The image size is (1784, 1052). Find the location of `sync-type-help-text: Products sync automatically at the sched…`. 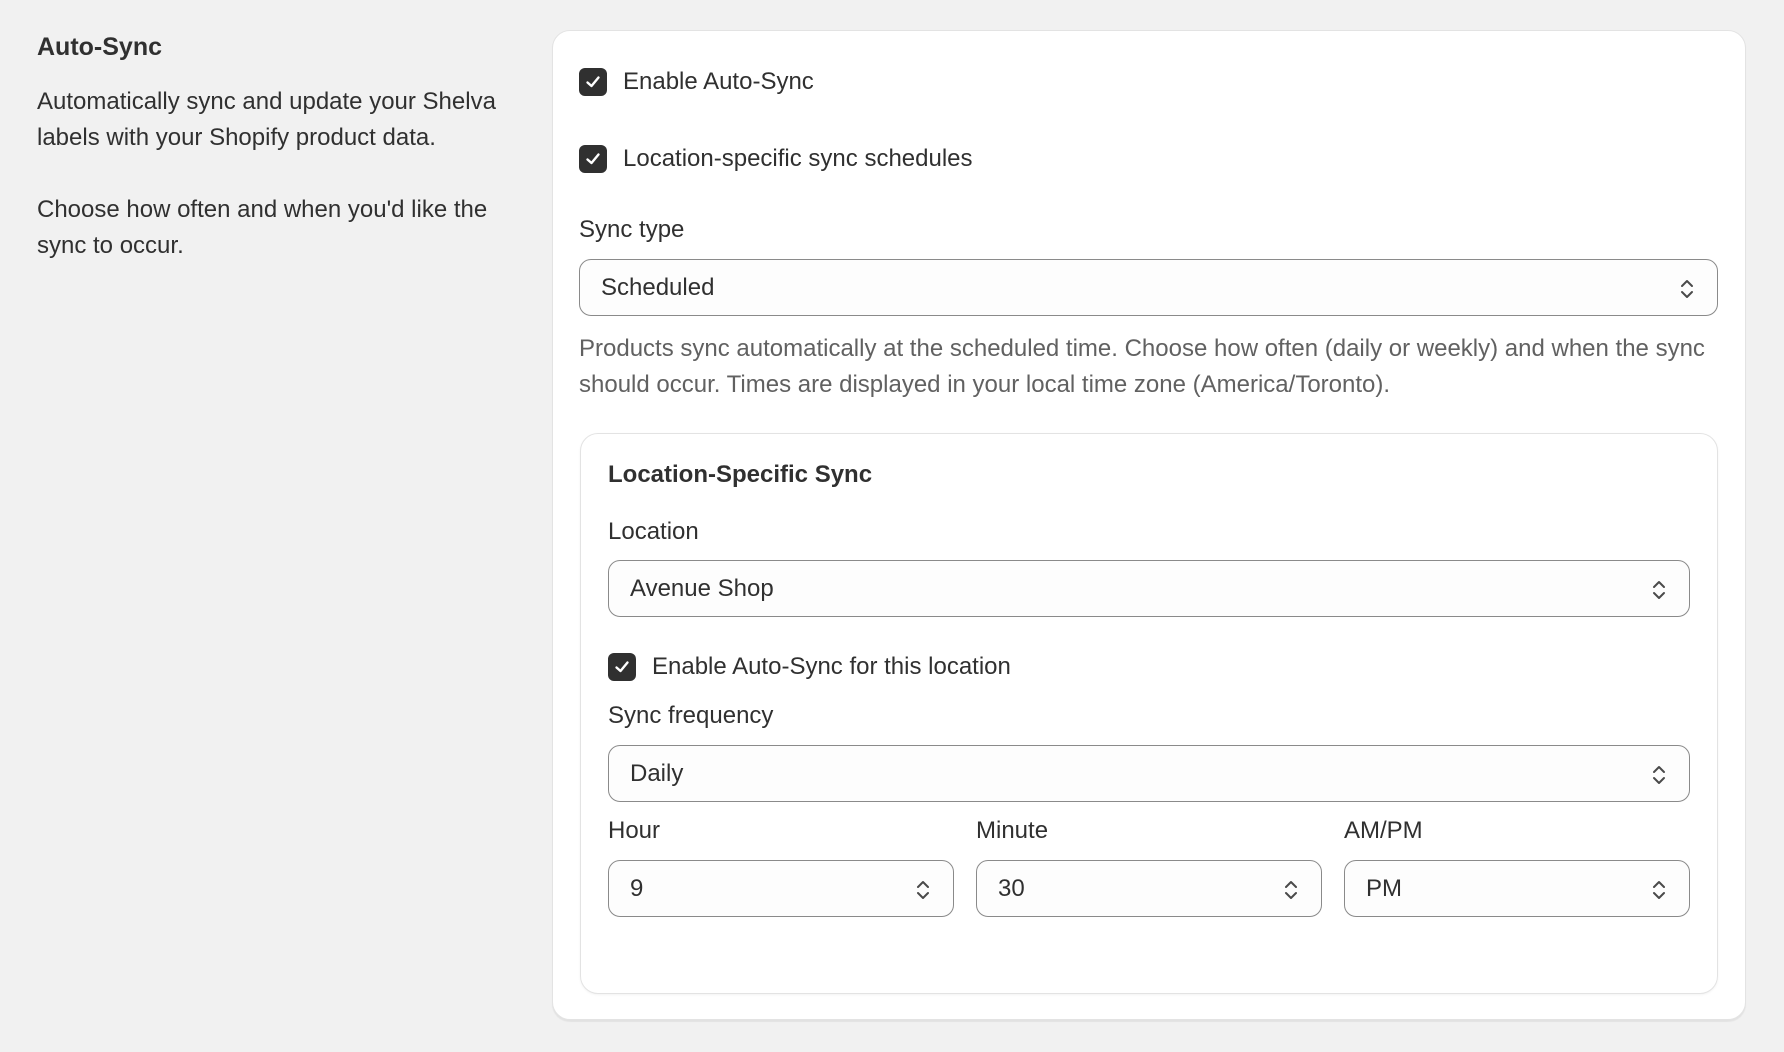

sync-type-help-text: Products sync automatically at the sched… is located at coordinates (1142, 366).